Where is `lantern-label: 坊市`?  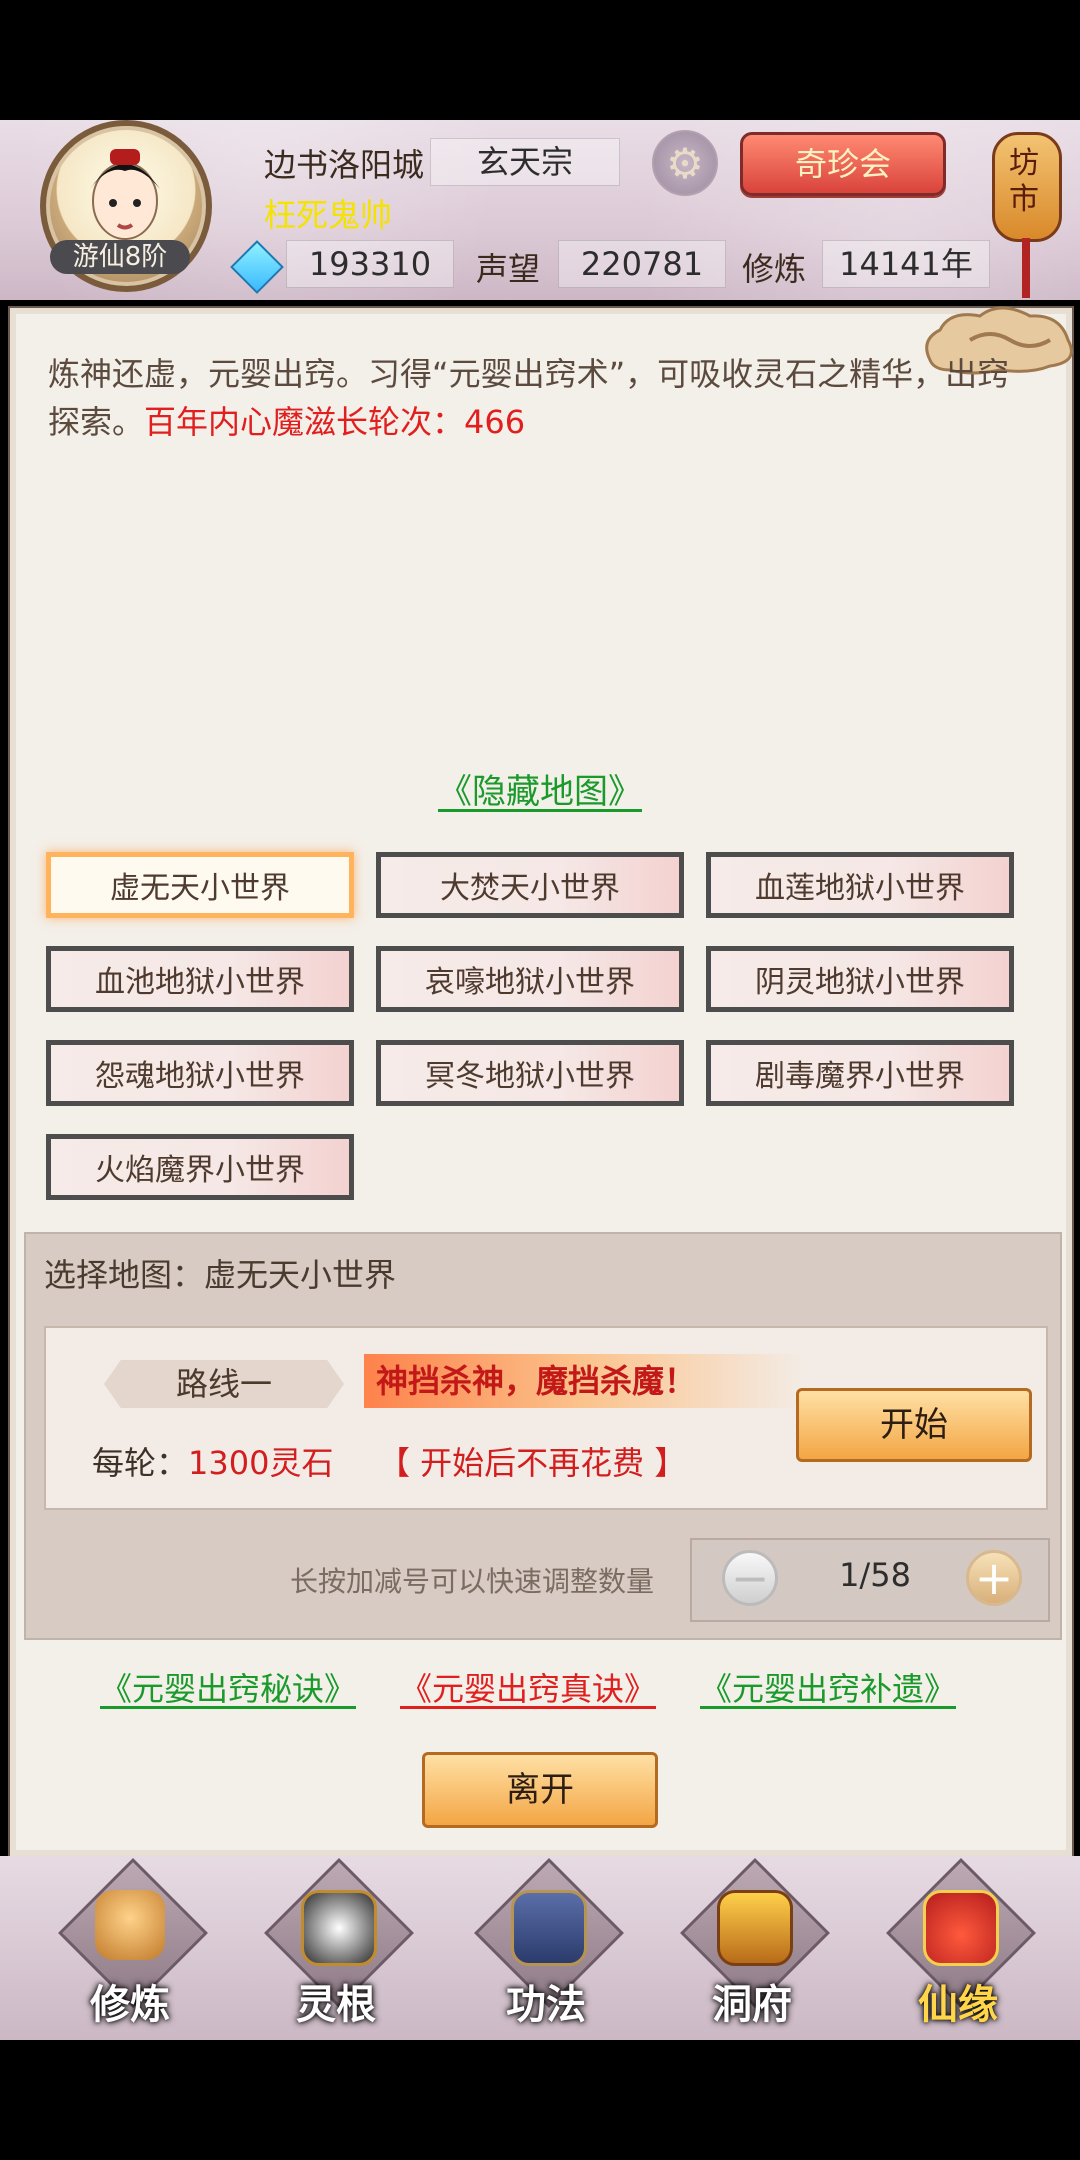 lantern-label: 坊市 is located at coordinates (1024, 181).